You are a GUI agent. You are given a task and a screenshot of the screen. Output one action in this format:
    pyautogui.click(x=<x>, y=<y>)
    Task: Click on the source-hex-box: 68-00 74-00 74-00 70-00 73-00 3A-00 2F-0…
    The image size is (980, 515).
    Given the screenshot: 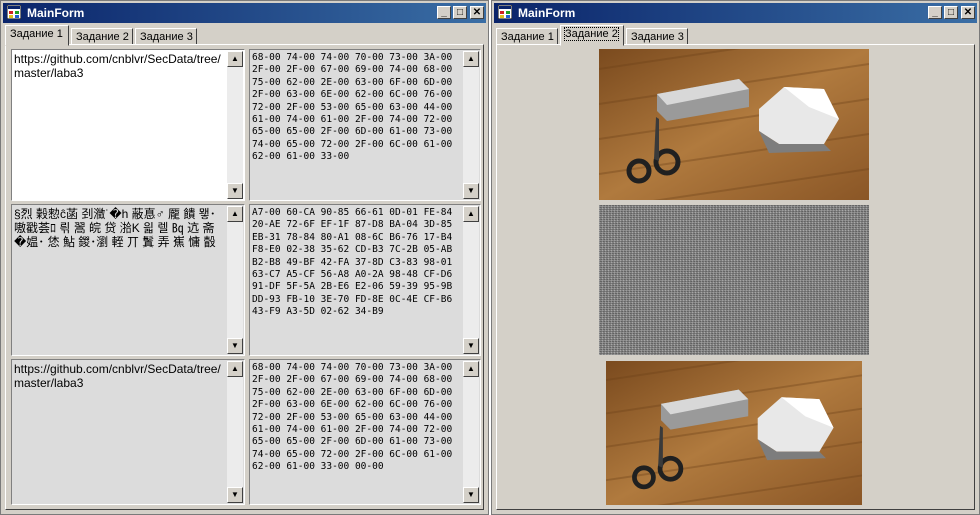 What is the action you would take?
    pyautogui.click(x=365, y=125)
    